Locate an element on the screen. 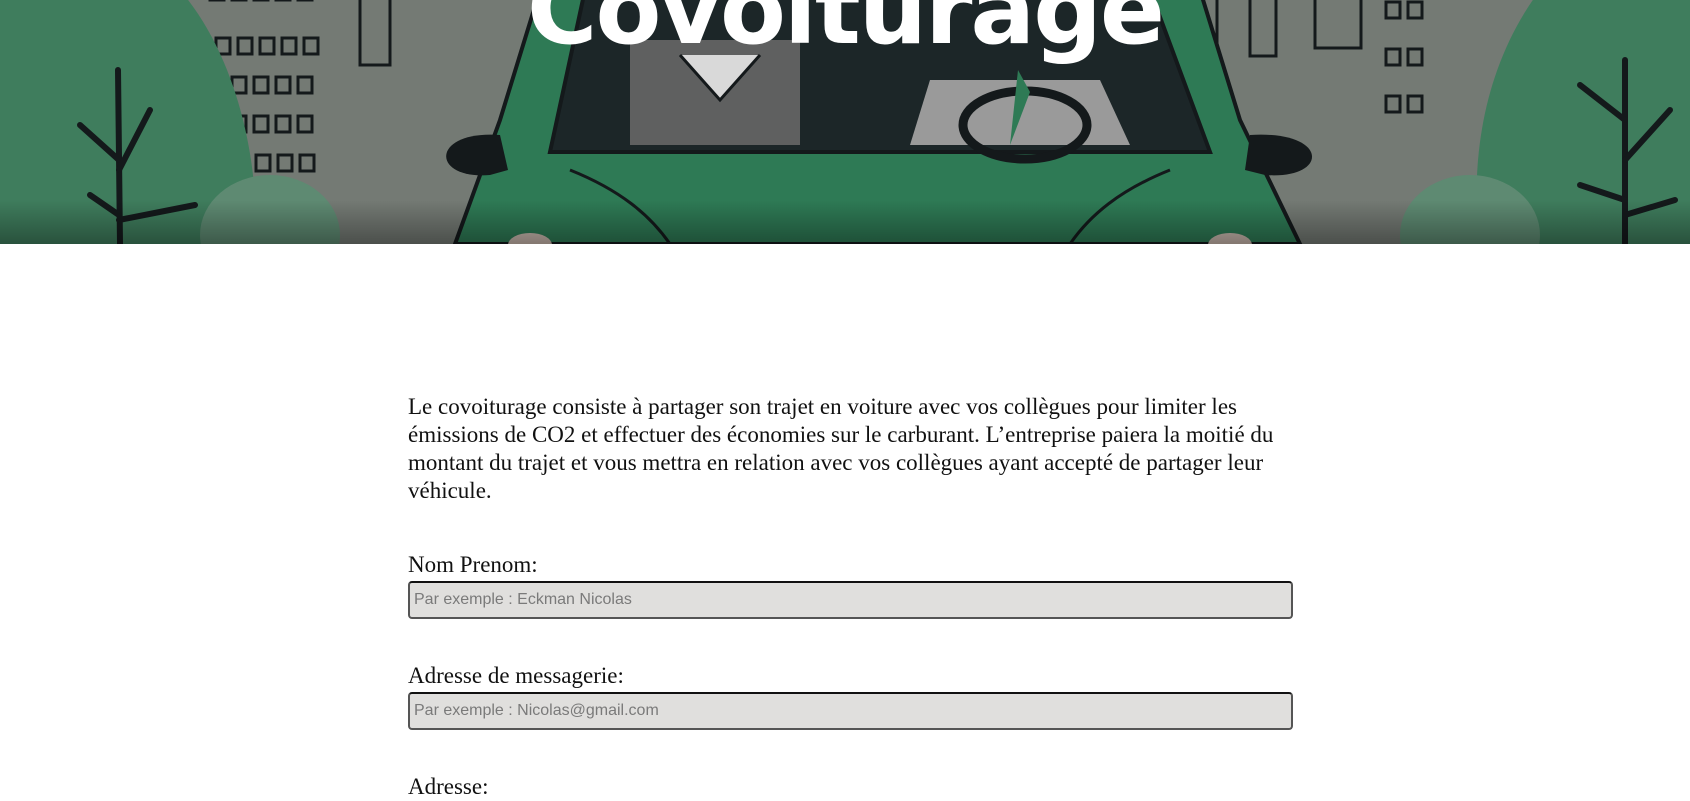 This screenshot has height=801, width=1690. name-input is located at coordinates (850, 600).